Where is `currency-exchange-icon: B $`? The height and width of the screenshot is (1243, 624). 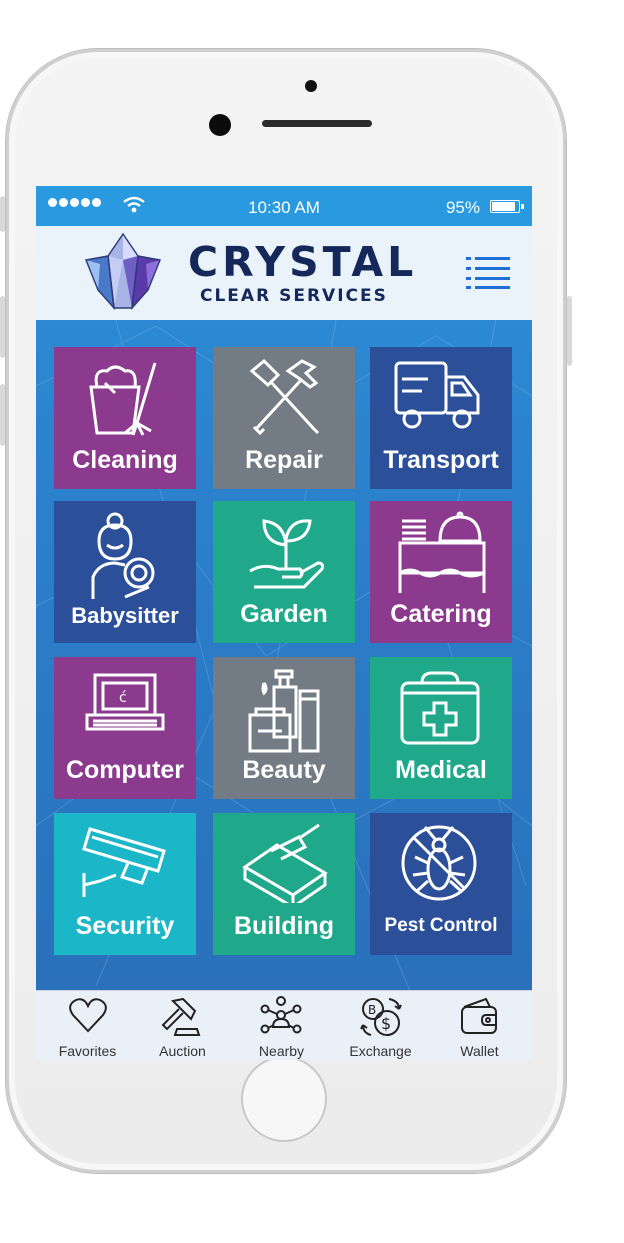
currency-exchange-icon: B $ is located at coordinates (381, 1017).